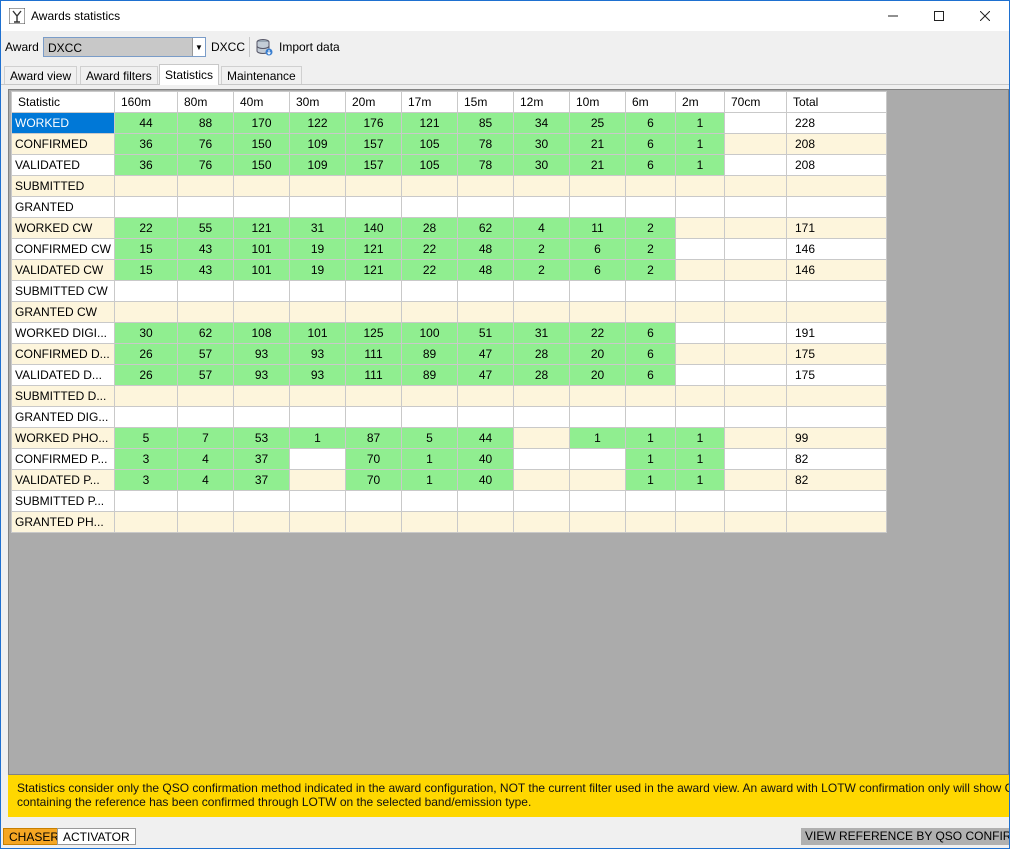 The width and height of the screenshot is (1010, 849). I want to click on table-cell: 101, so click(317, 333).